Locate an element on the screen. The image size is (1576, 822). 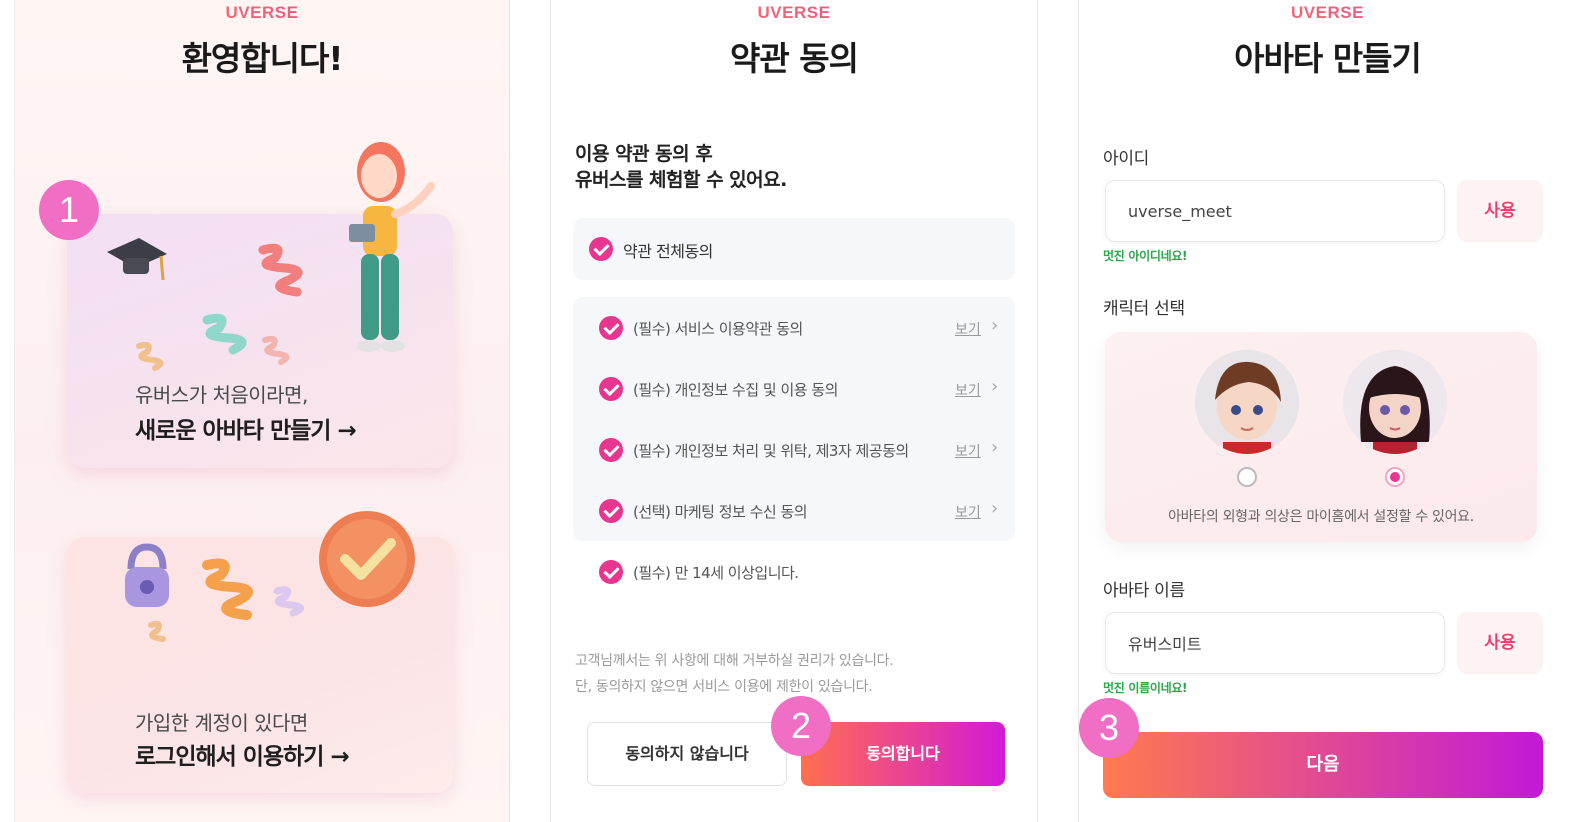
character-select-panel: 아바타의 외형과 의상은 마이홈에서 설정할 수 있어요. is located at coordinates (1321, 437).